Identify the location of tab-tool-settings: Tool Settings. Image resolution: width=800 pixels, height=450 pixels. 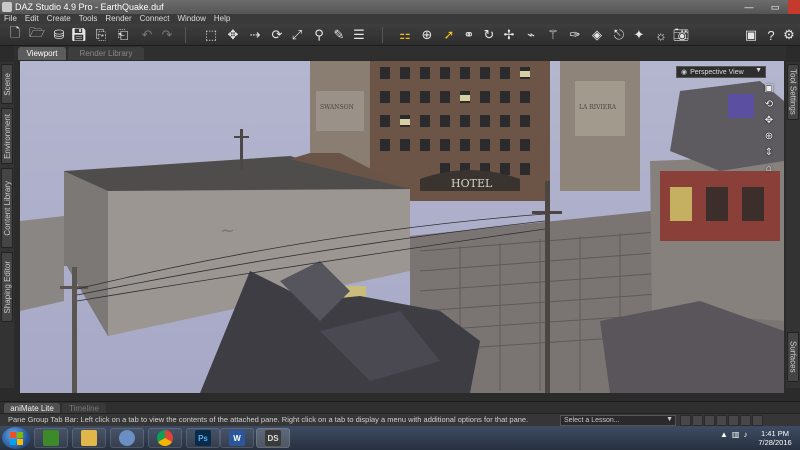
(793, 92).